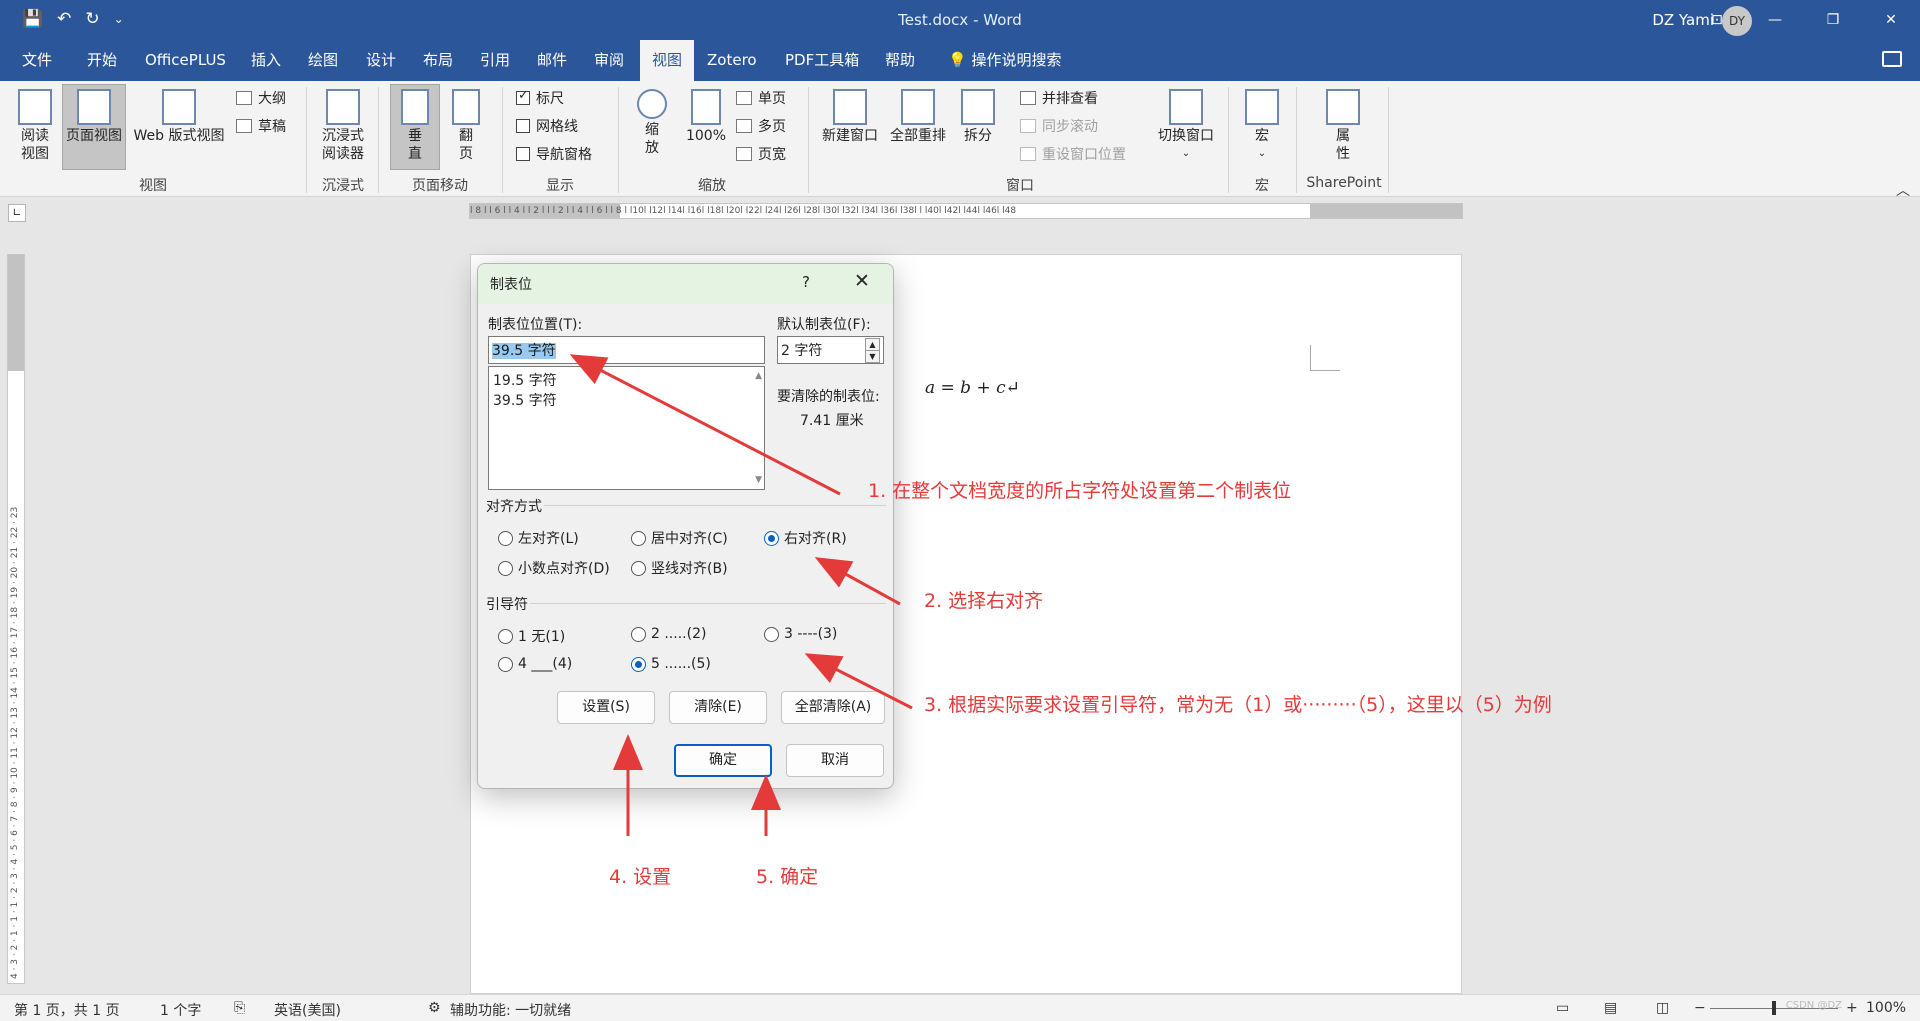 The image size is (1920, 1021). What do you see at coordinates (835, 760) in the screenshot?
I see `cancel-button: 取消` at bounding box center [835, 760].